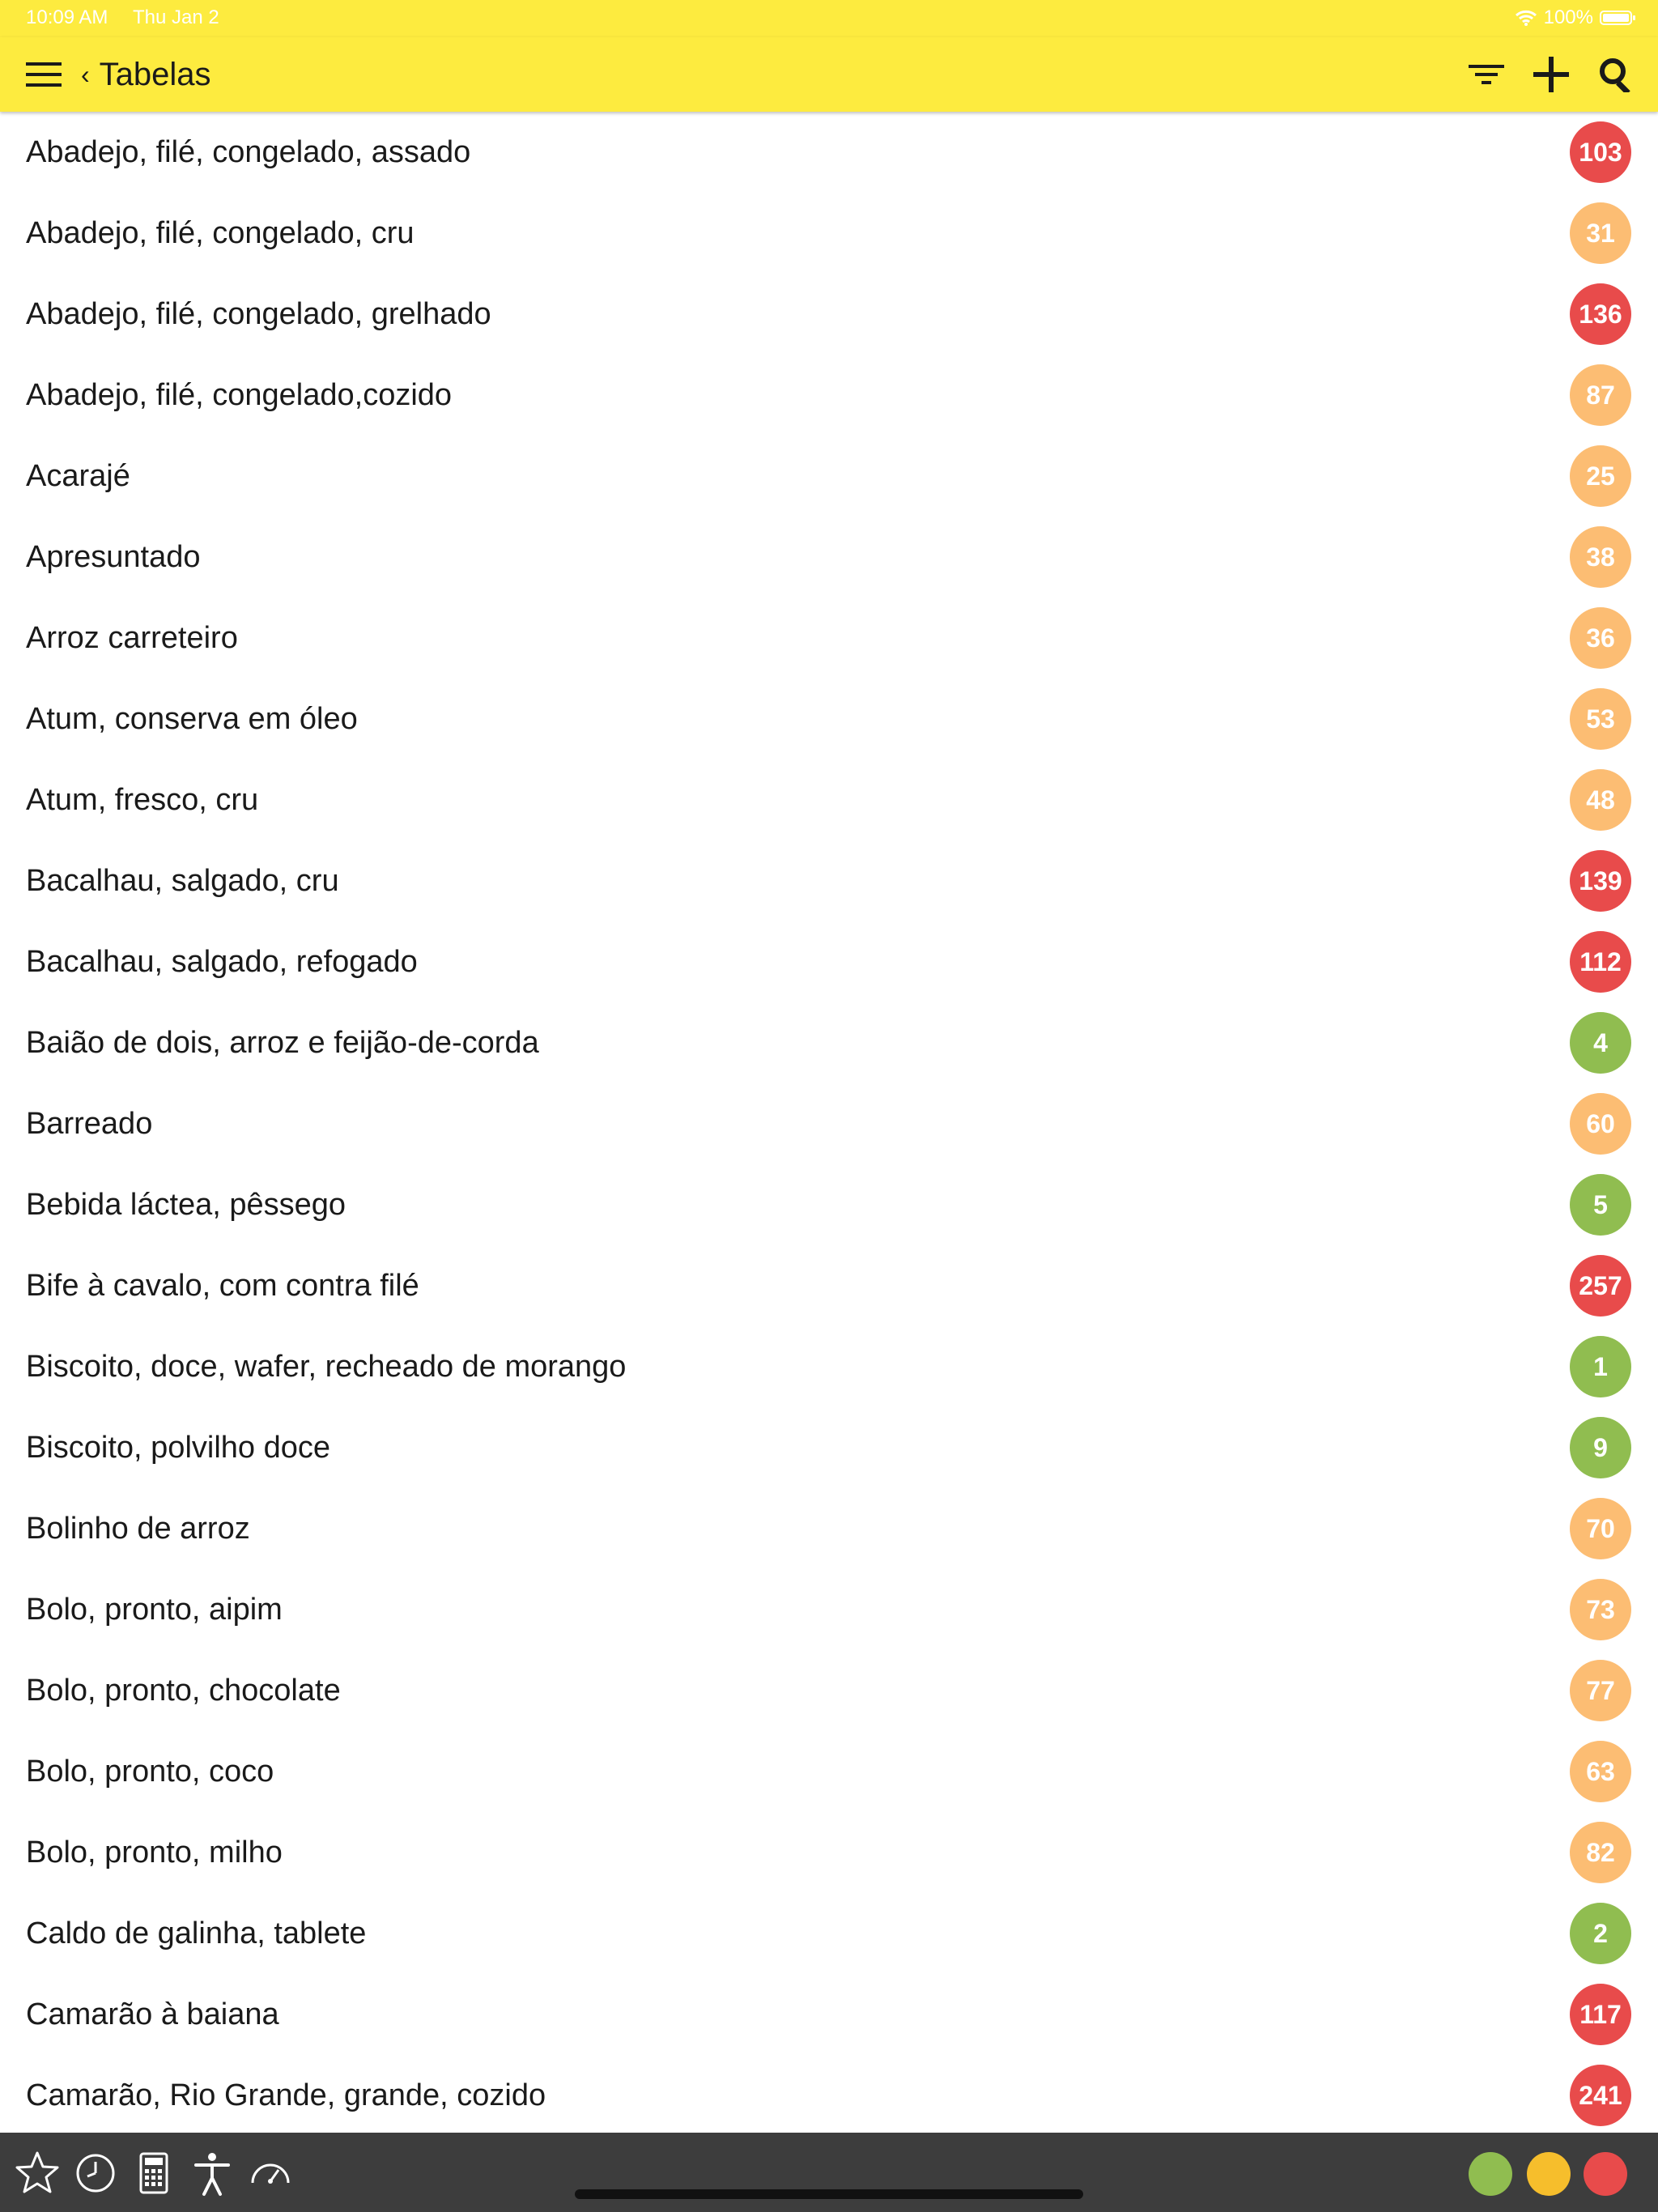 Image resolution: width=1658 pixels, height=2212 pixels. Describe the element at coordinates (829, 1529) in the screenshot. I see `list-item: Bolinho de arroz 70` at that location.